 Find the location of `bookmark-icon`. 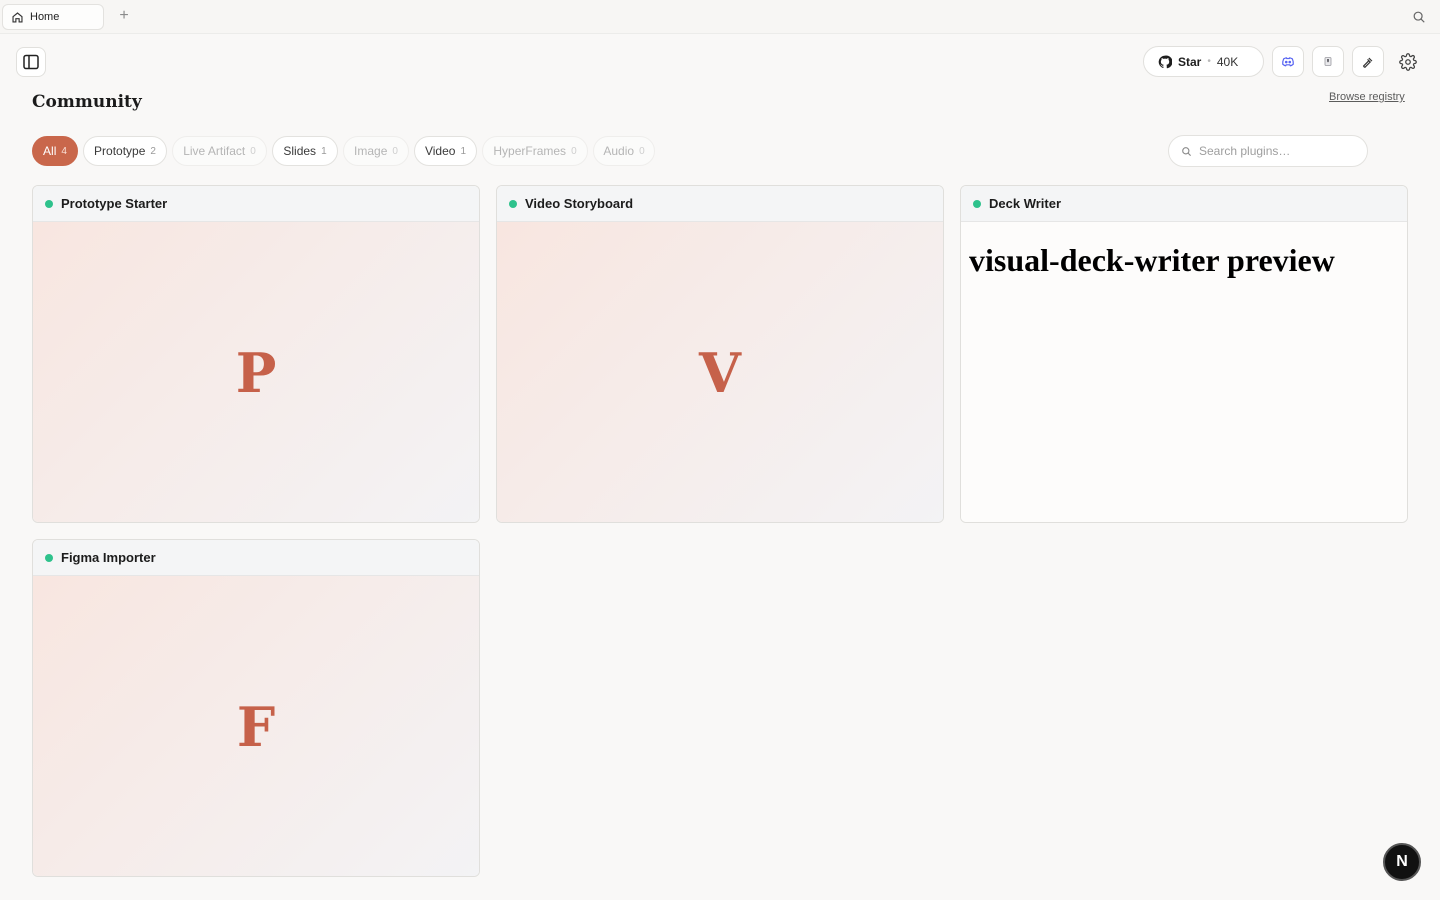

bookmark-icon is located at coordinates (1328, 61).